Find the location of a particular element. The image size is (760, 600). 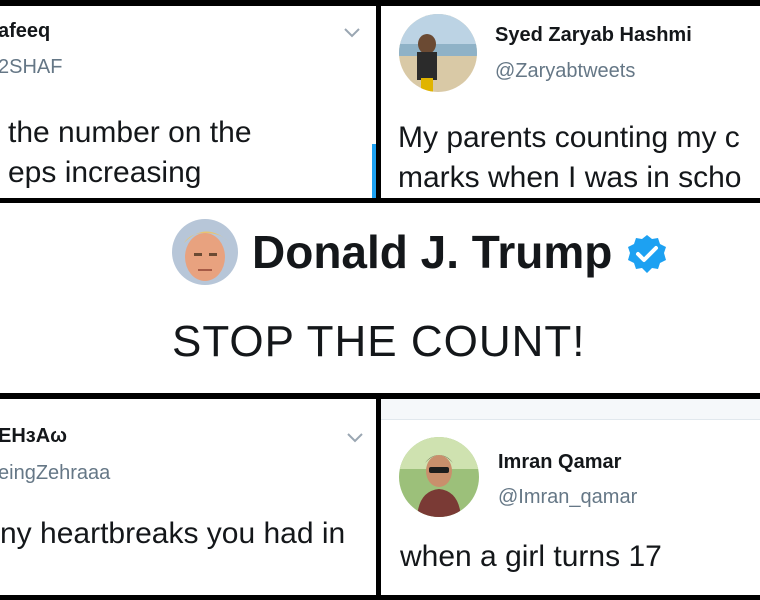

card-header-bar is located at coordinates (570, 409).